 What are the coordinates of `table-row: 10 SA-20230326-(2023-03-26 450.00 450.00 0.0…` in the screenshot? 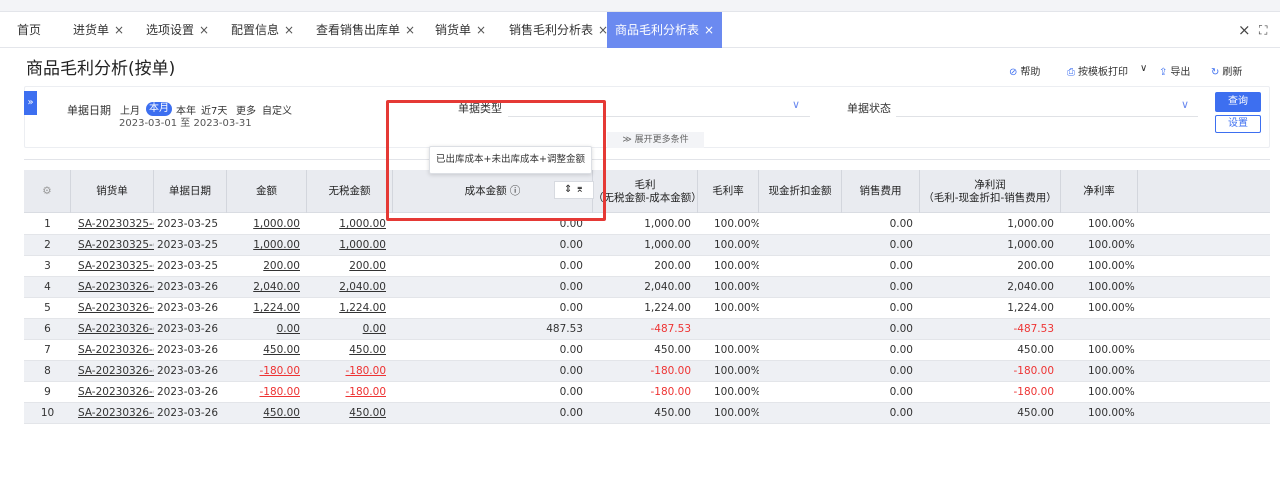 It's located at (647, 413).